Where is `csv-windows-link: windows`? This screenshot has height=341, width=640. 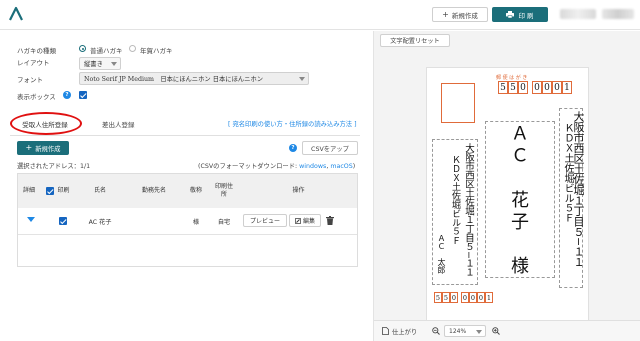 csv-windows-link: windows is located at coordinates (312, 166).